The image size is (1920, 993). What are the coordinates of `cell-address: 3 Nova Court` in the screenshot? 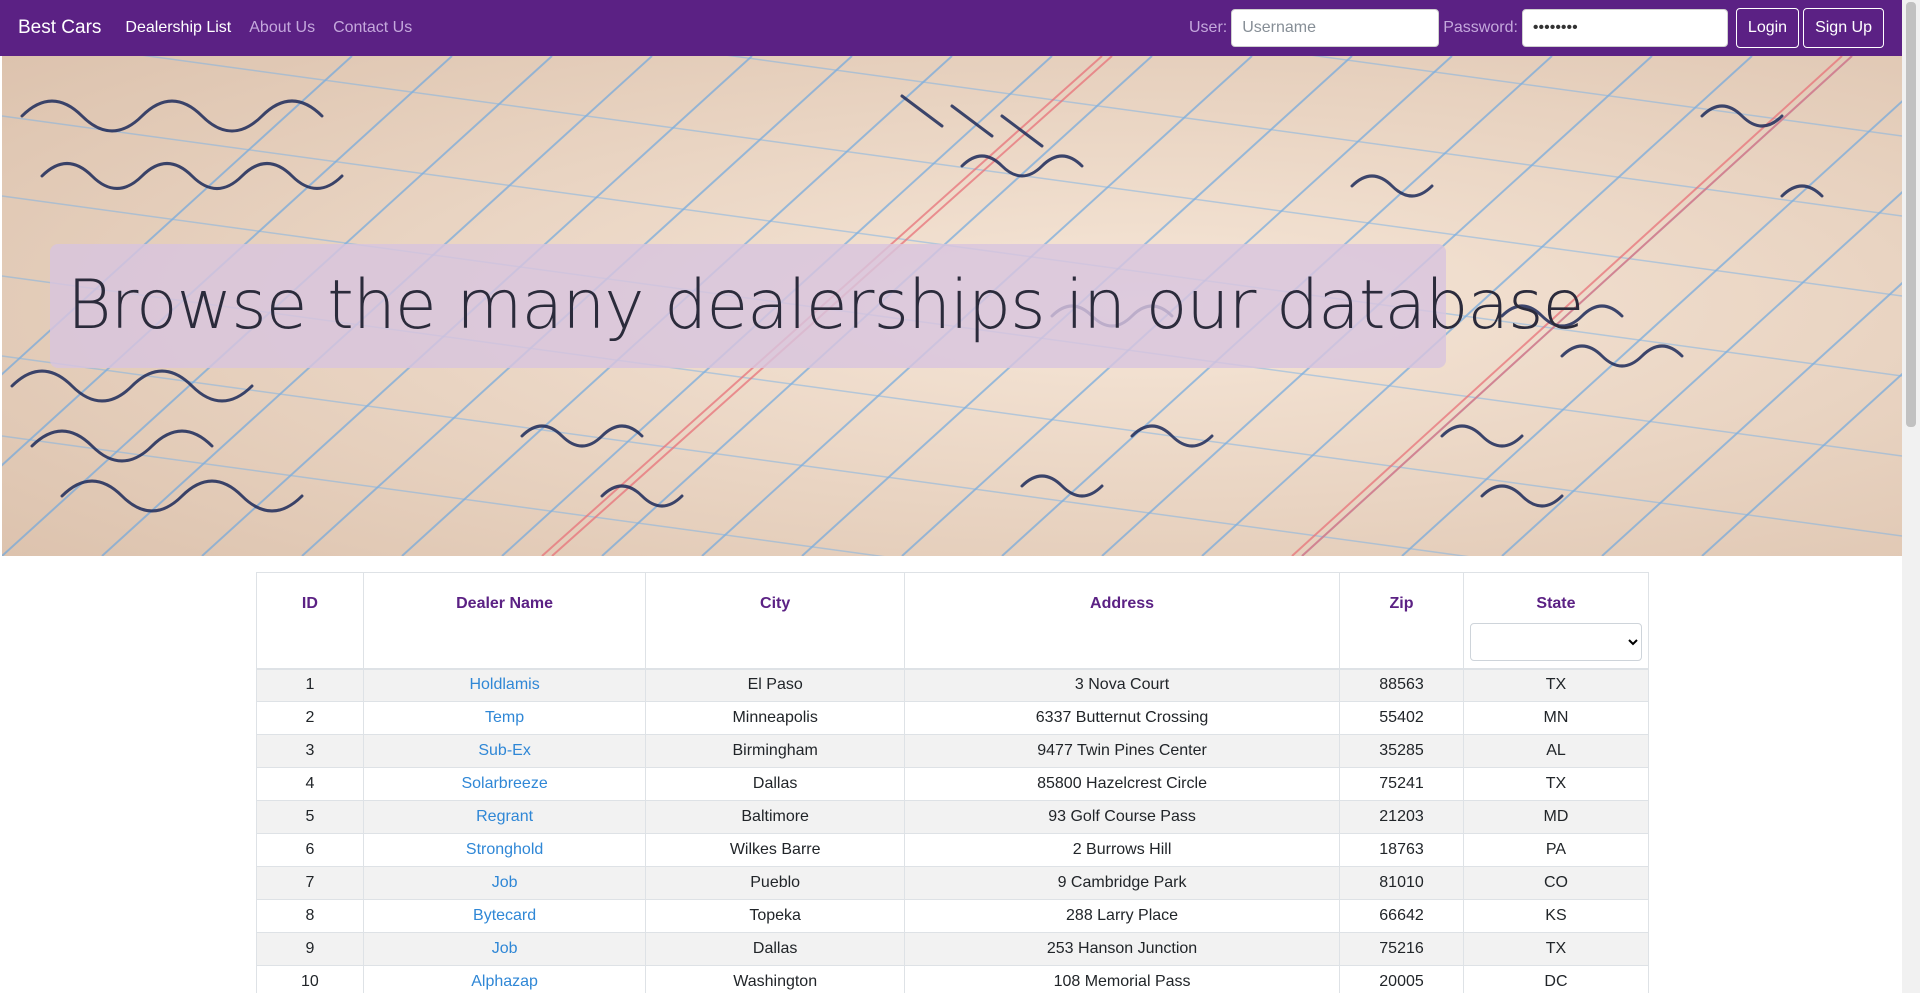 It's located at (1122, 685).